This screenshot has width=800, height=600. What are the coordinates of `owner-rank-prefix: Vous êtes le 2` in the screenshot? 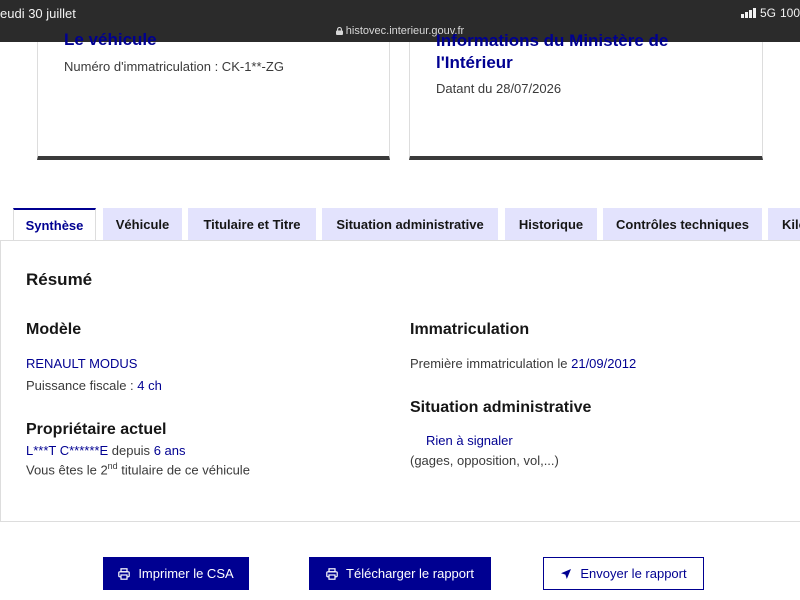 It's located at (67, 470).